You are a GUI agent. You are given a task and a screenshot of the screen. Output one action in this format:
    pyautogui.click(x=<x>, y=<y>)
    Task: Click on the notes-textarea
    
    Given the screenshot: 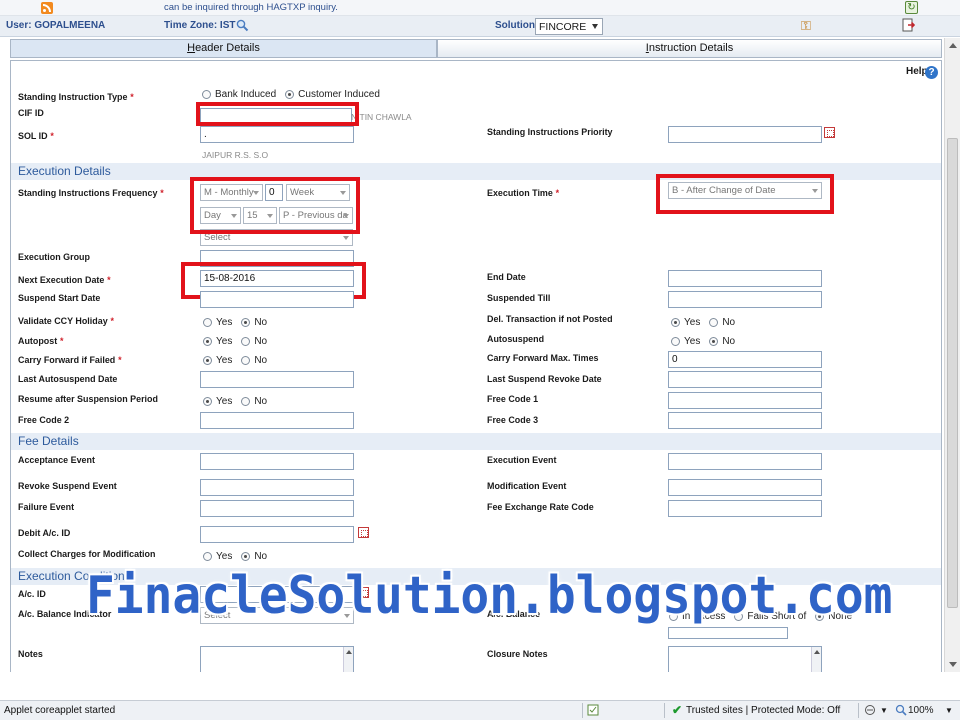 What is the action you would take?
    pyautogui.click(x=277, y=659)
    